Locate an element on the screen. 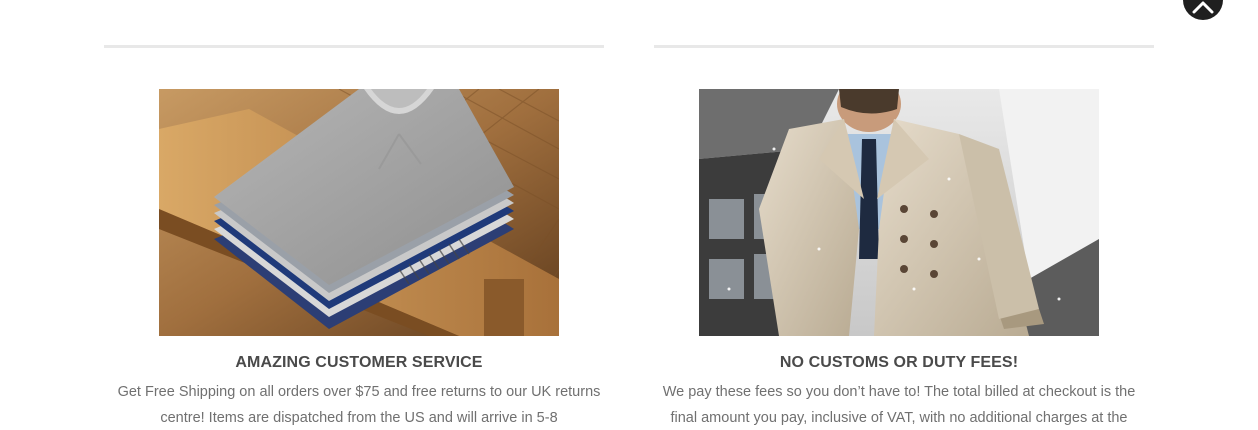 The height and width of the screenshot is (430, 1258). scroll-to-top-button is located at coordinates (1203, 10).